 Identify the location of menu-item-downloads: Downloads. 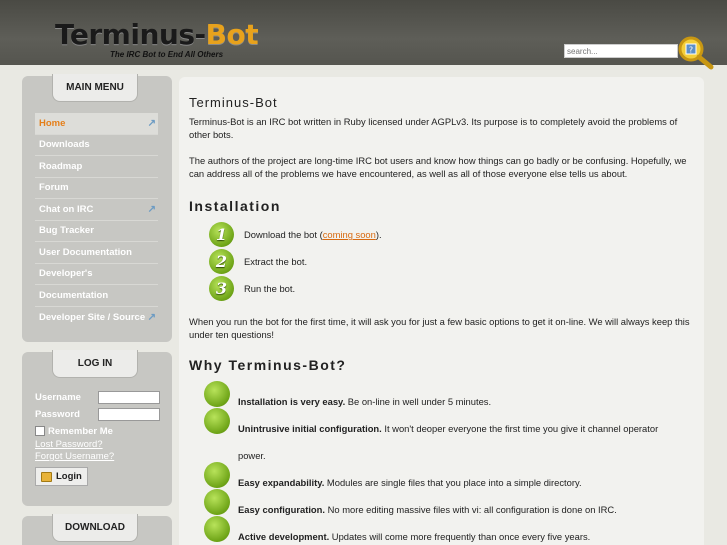
(96, 145).